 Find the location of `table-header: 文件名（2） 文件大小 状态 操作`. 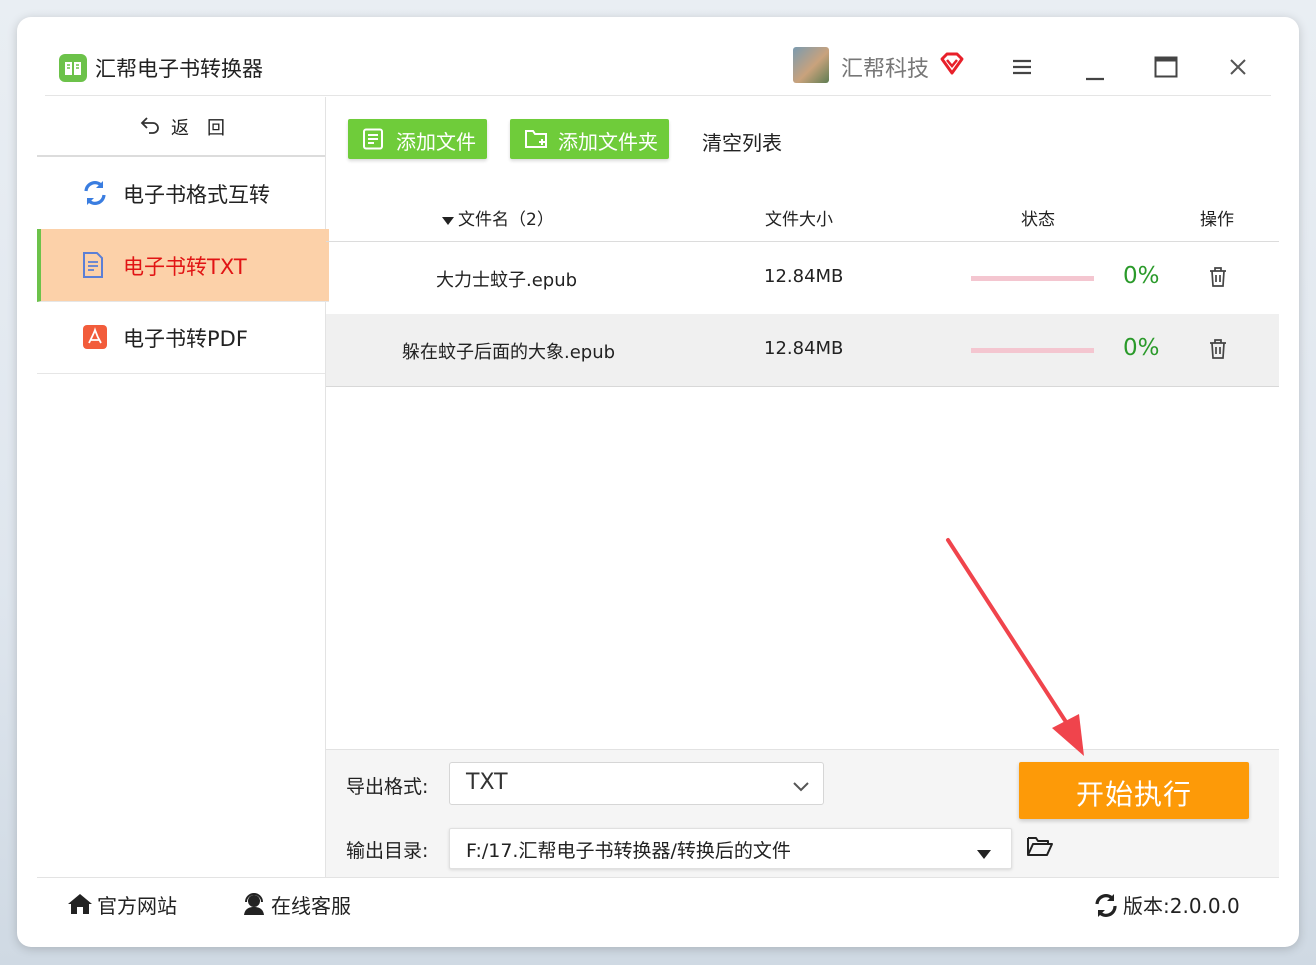

table-header: 文件名（2） 文件大小 状态 操作 is located at coordinates (802, 217).